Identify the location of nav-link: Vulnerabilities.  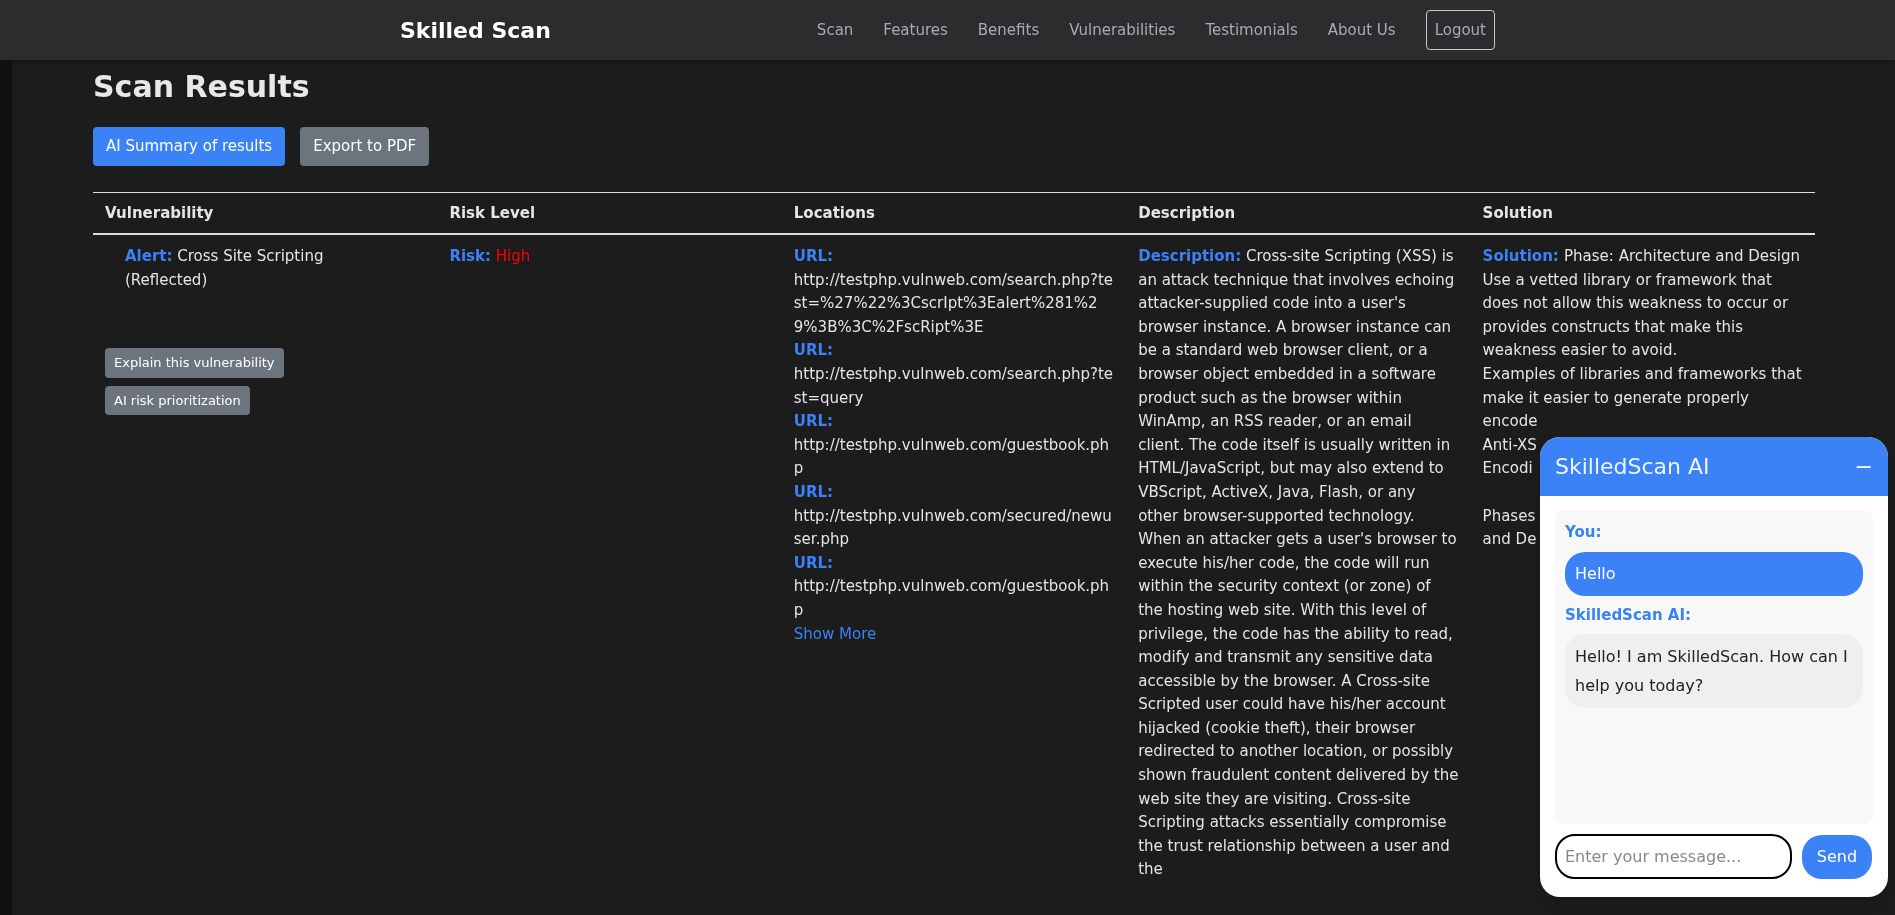
(1122, 30).